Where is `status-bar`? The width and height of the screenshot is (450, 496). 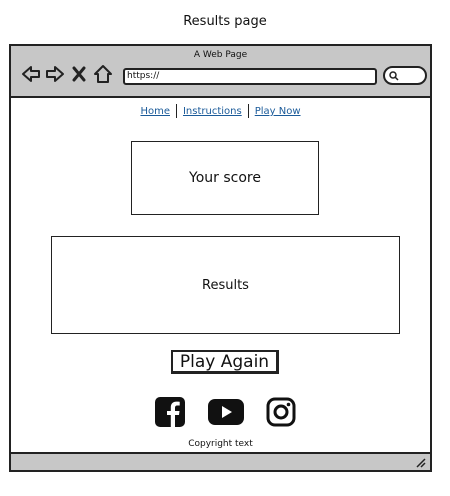
status-bar is located at coordinates (220, 461).